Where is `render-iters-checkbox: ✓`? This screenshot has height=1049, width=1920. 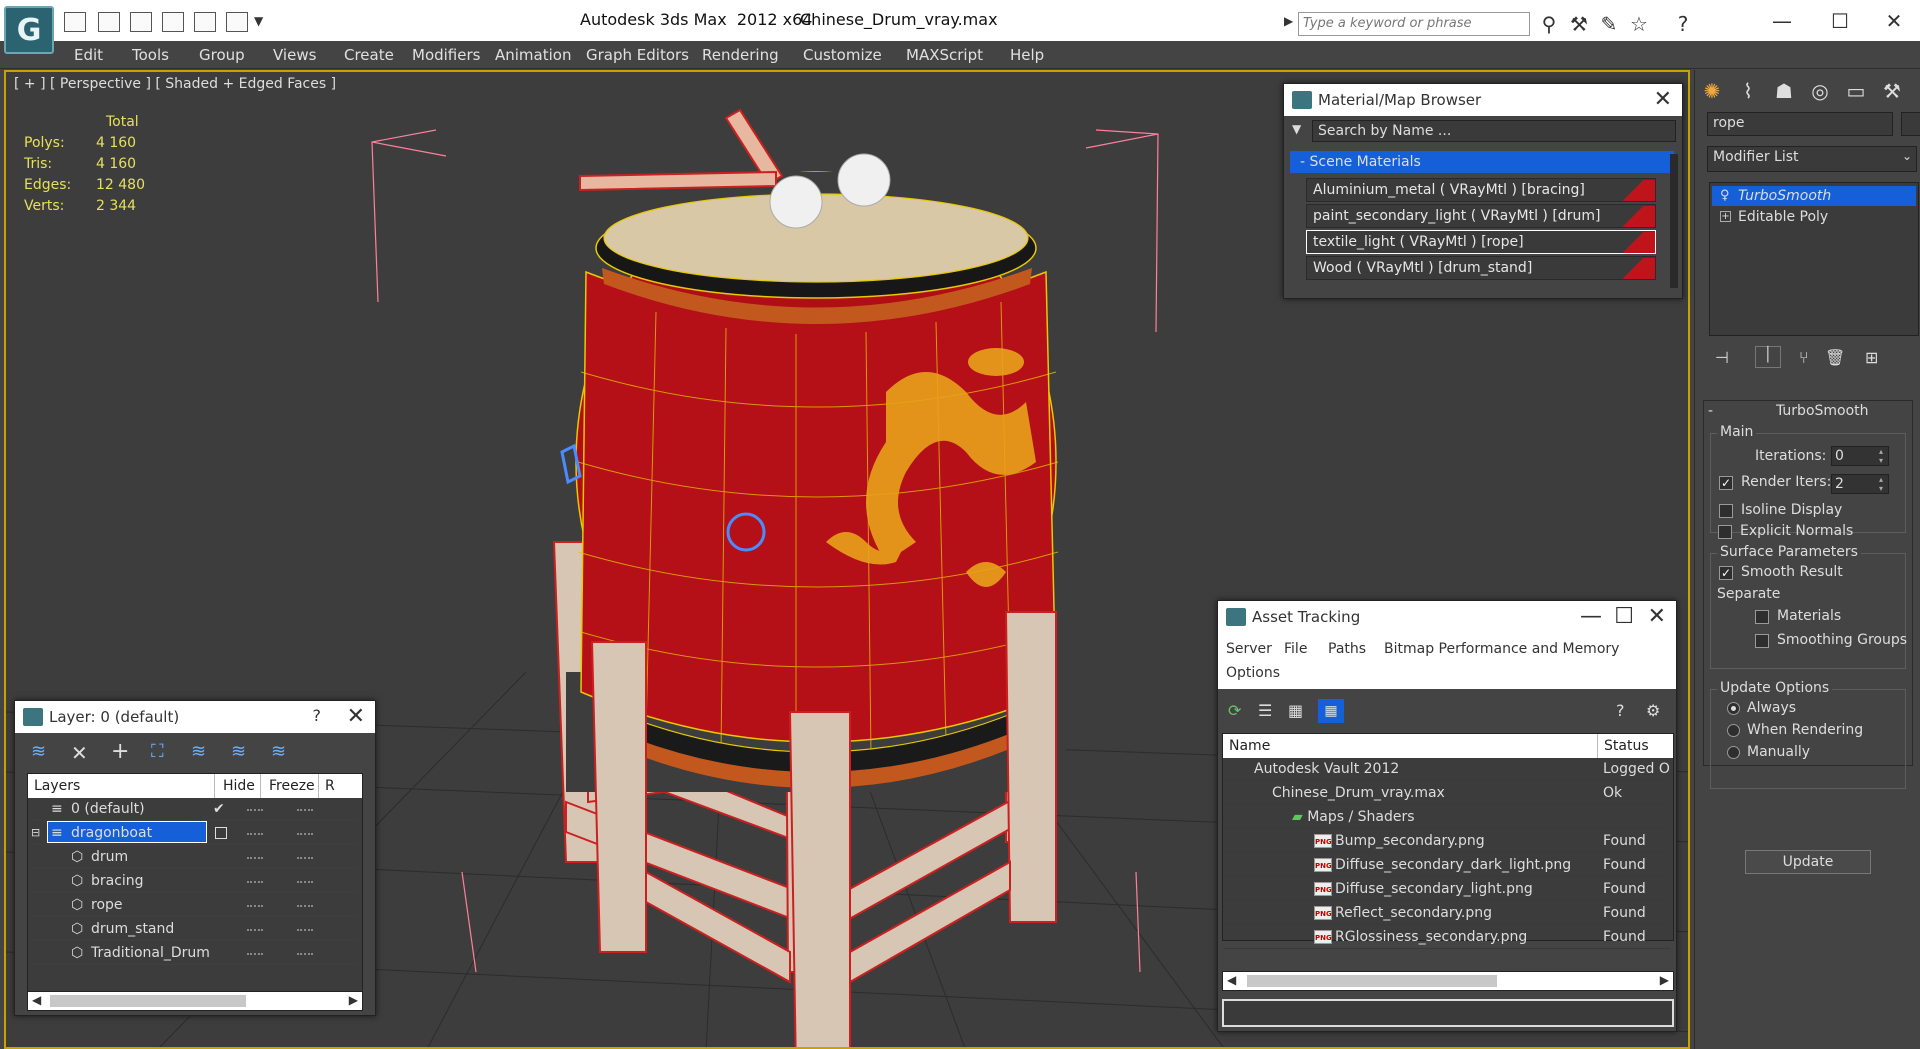 render-iters-checkbox: ✓ is located at coordinates (1726, 483).